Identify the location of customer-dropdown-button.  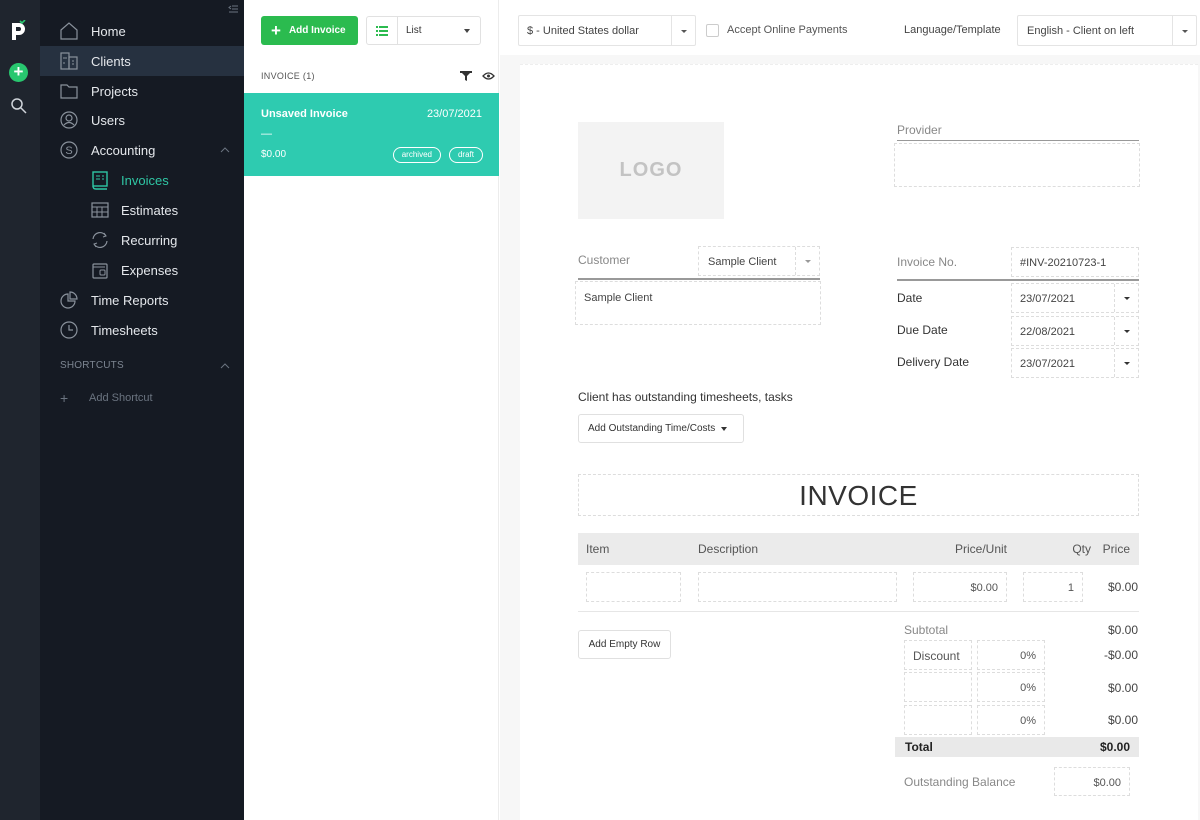
(807, 261).